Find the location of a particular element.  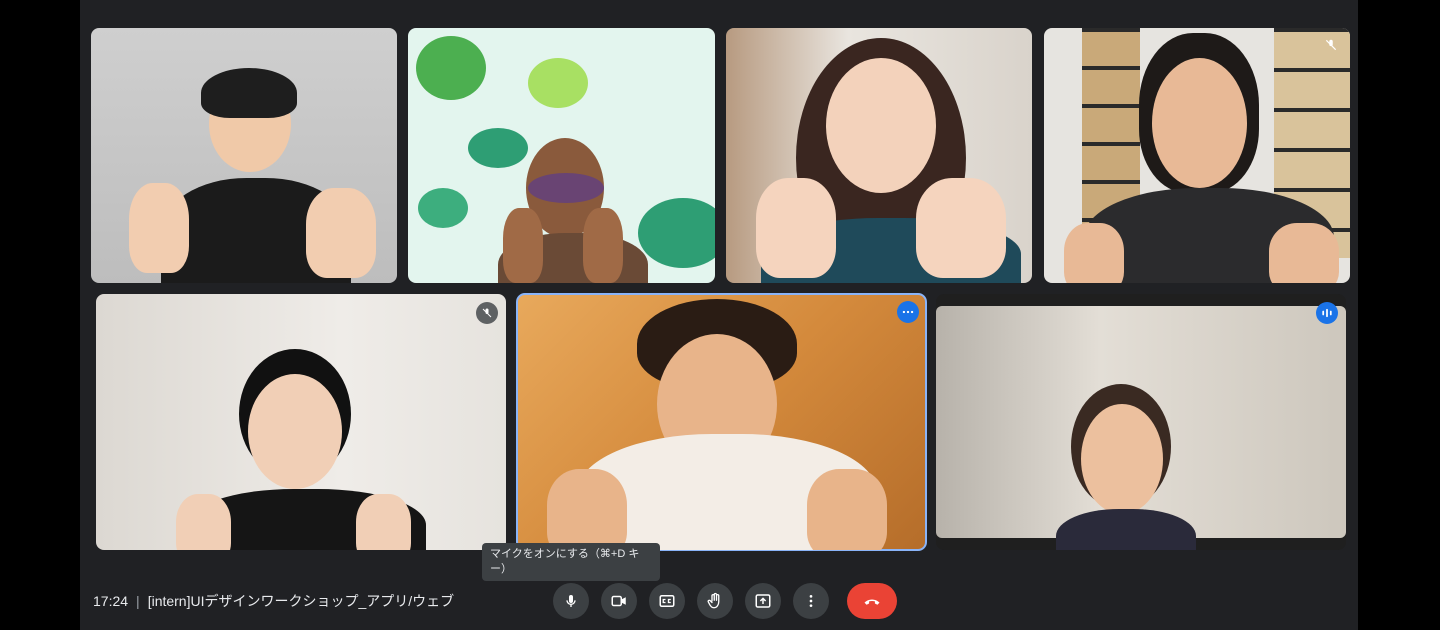

self-view-tile is located at coordinates (721, 422).